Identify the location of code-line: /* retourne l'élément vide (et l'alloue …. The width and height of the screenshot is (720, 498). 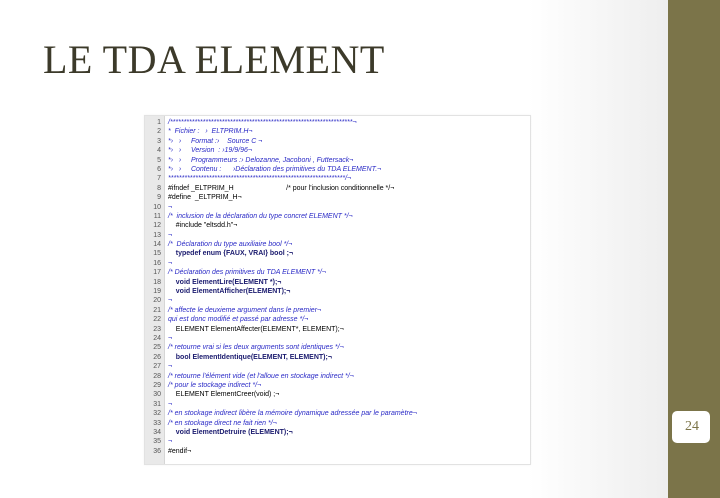
(261, 376).